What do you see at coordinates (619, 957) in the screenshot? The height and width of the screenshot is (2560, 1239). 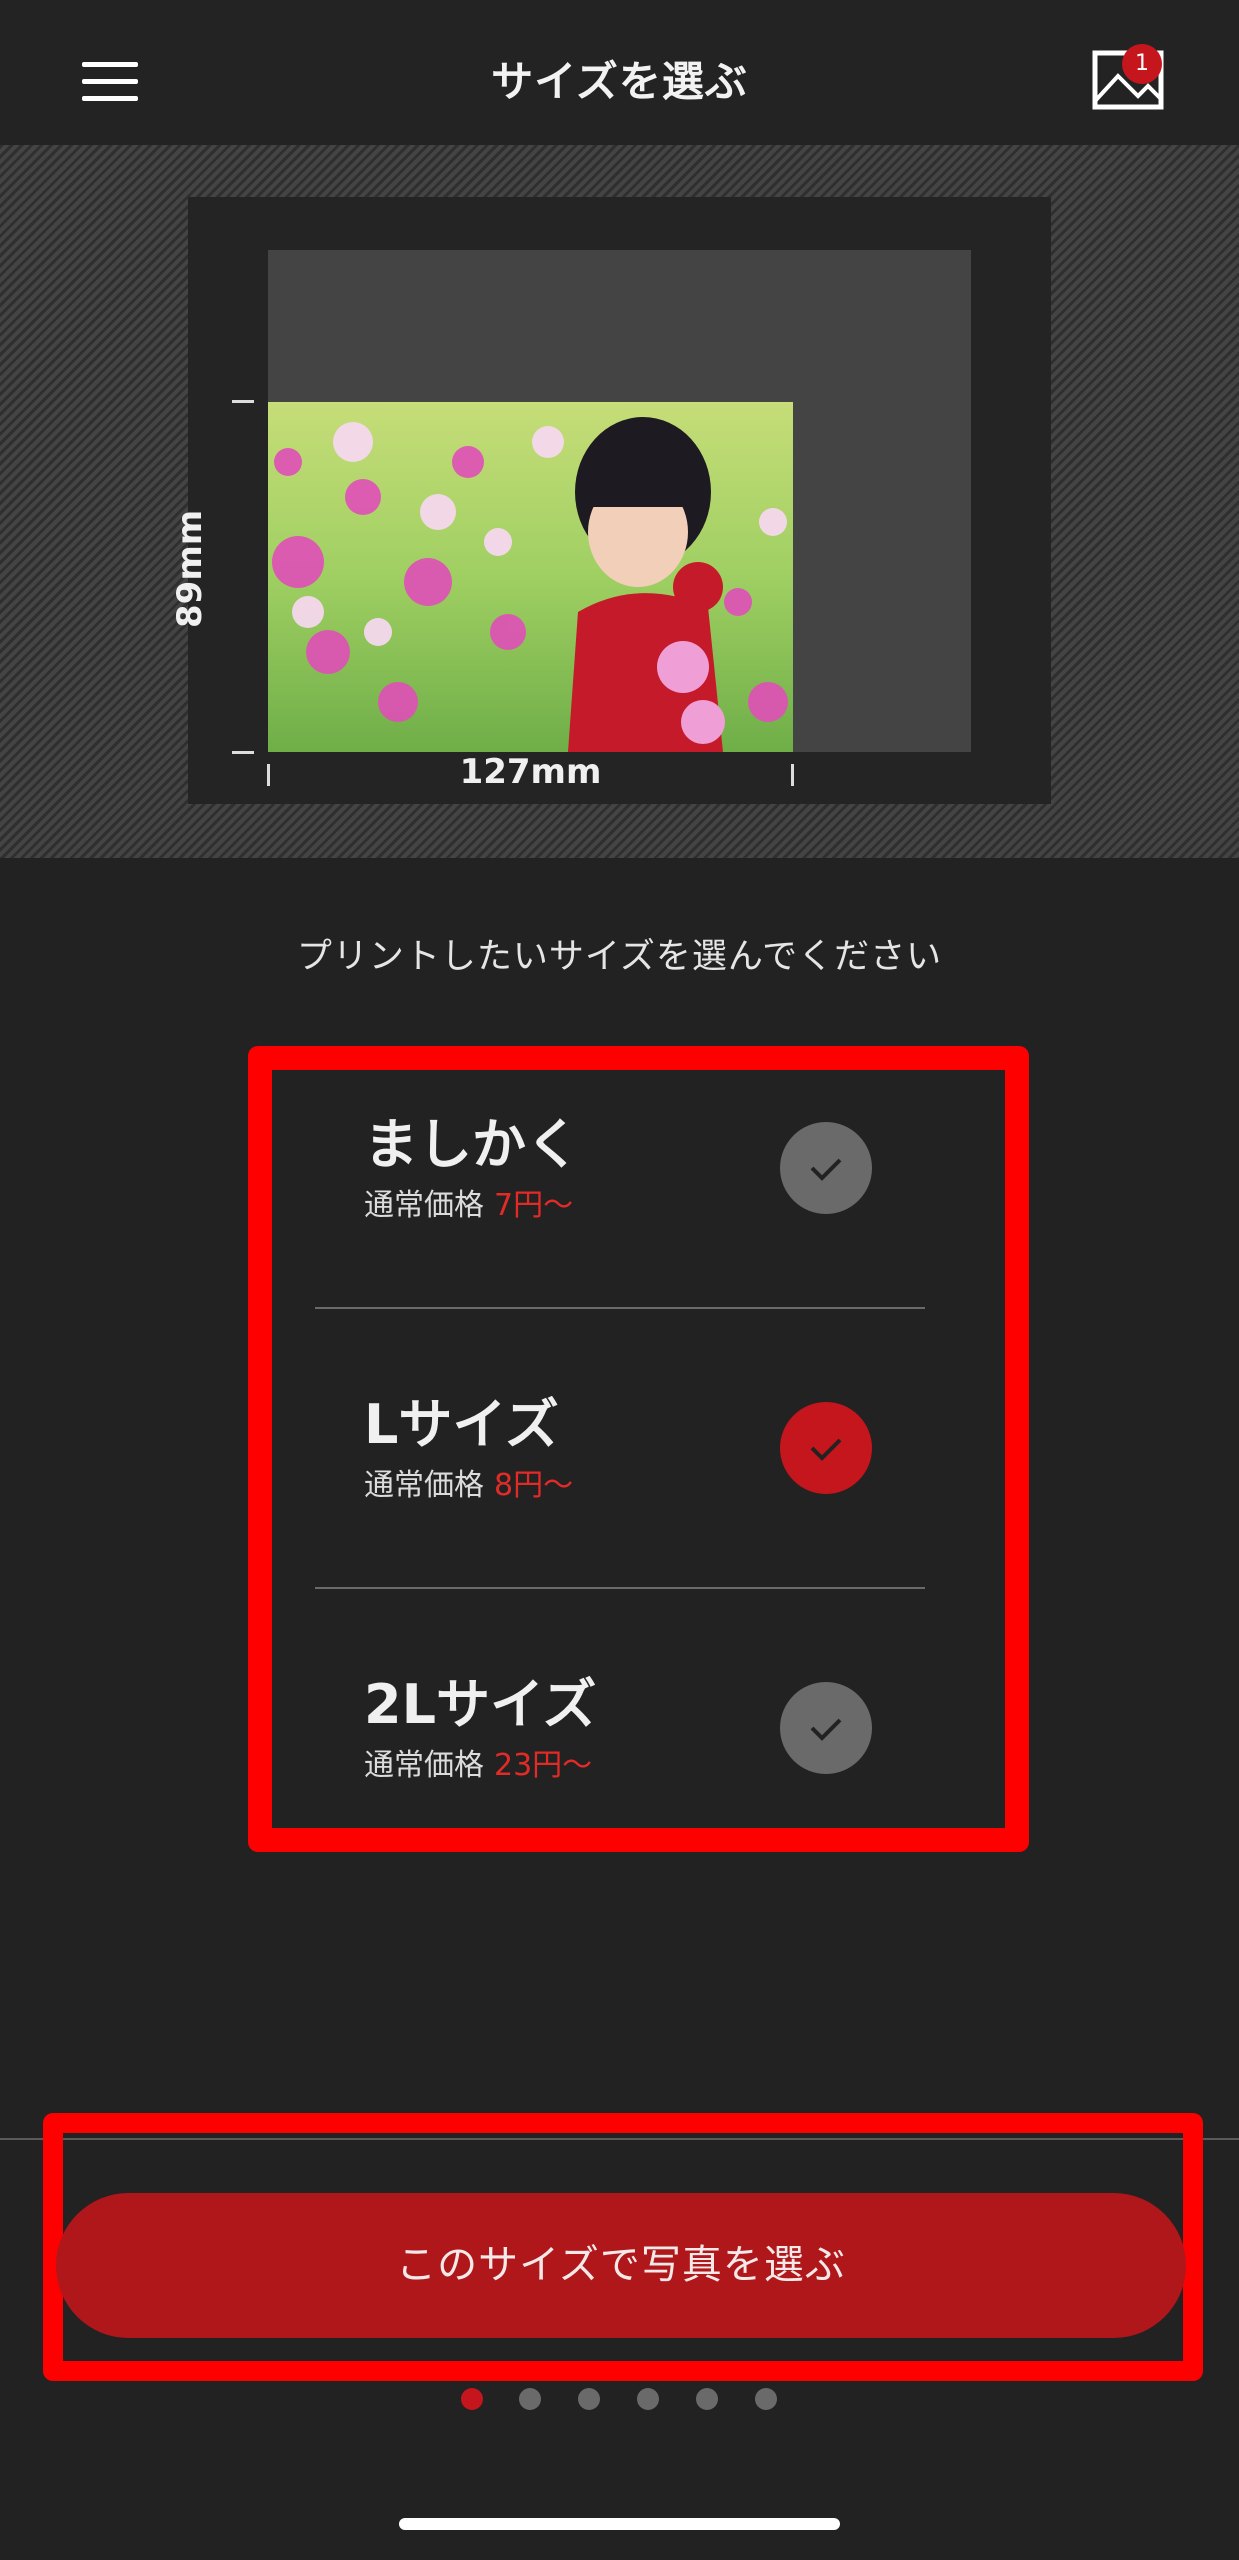 I see `instruction-text: プリントしたいサイズを選んでください` at bounding box center [619, 957].